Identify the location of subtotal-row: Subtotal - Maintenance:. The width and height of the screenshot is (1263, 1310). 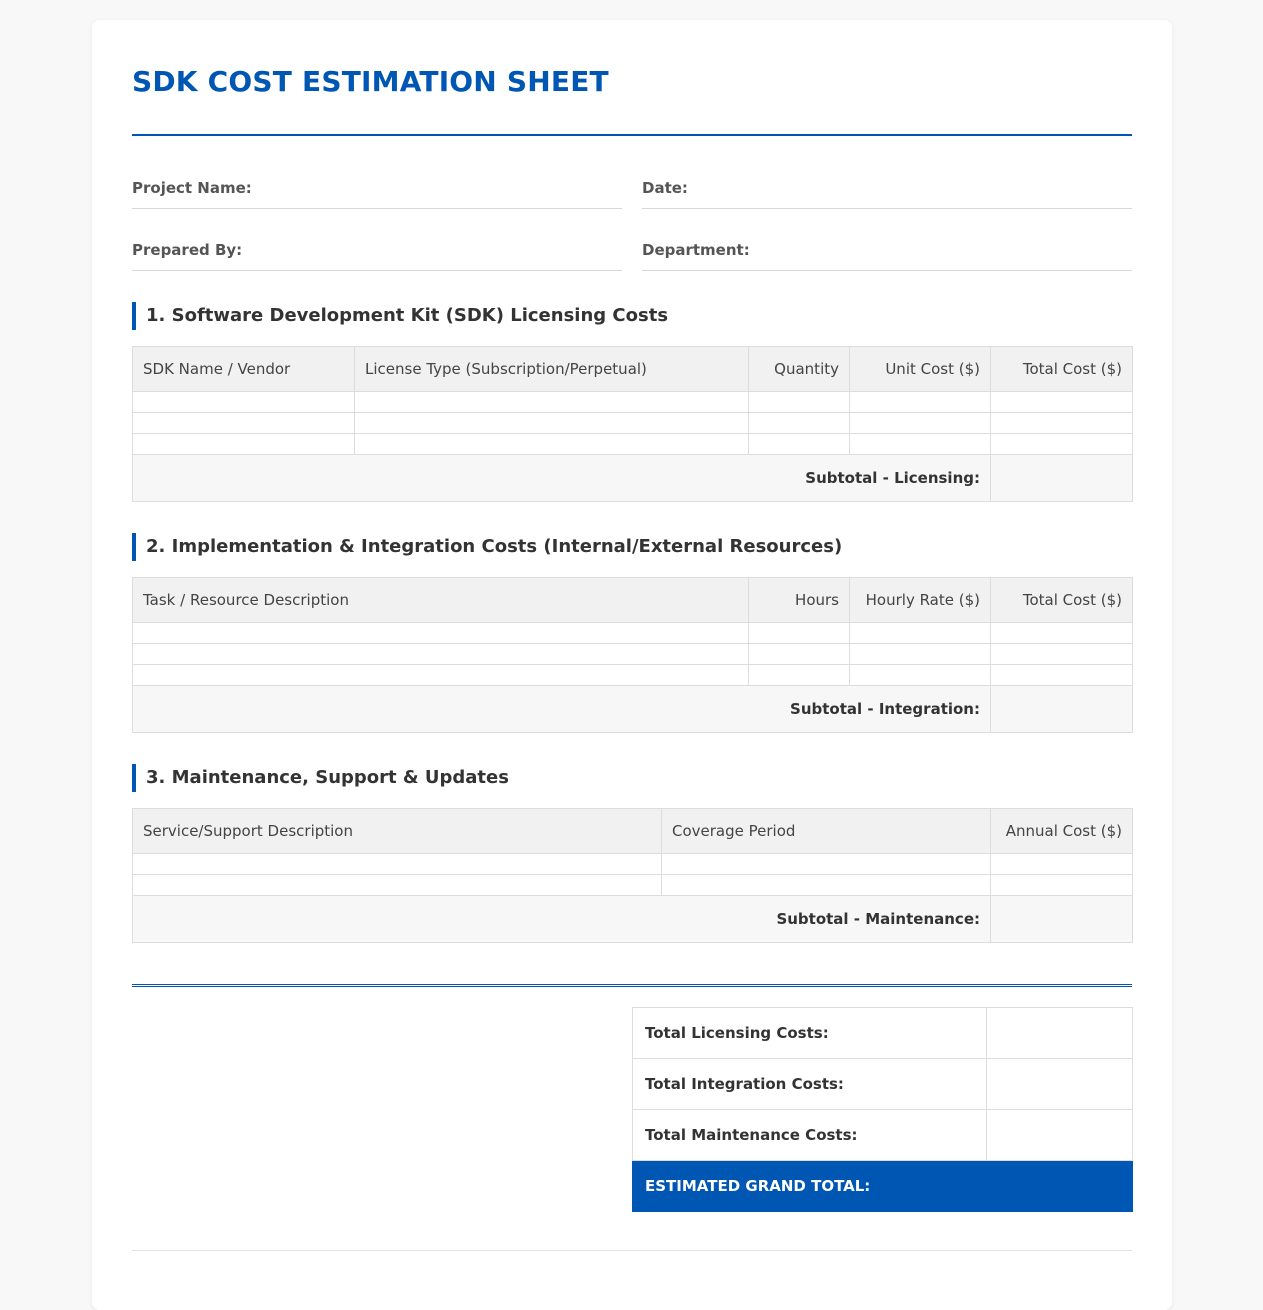
(632, 919).